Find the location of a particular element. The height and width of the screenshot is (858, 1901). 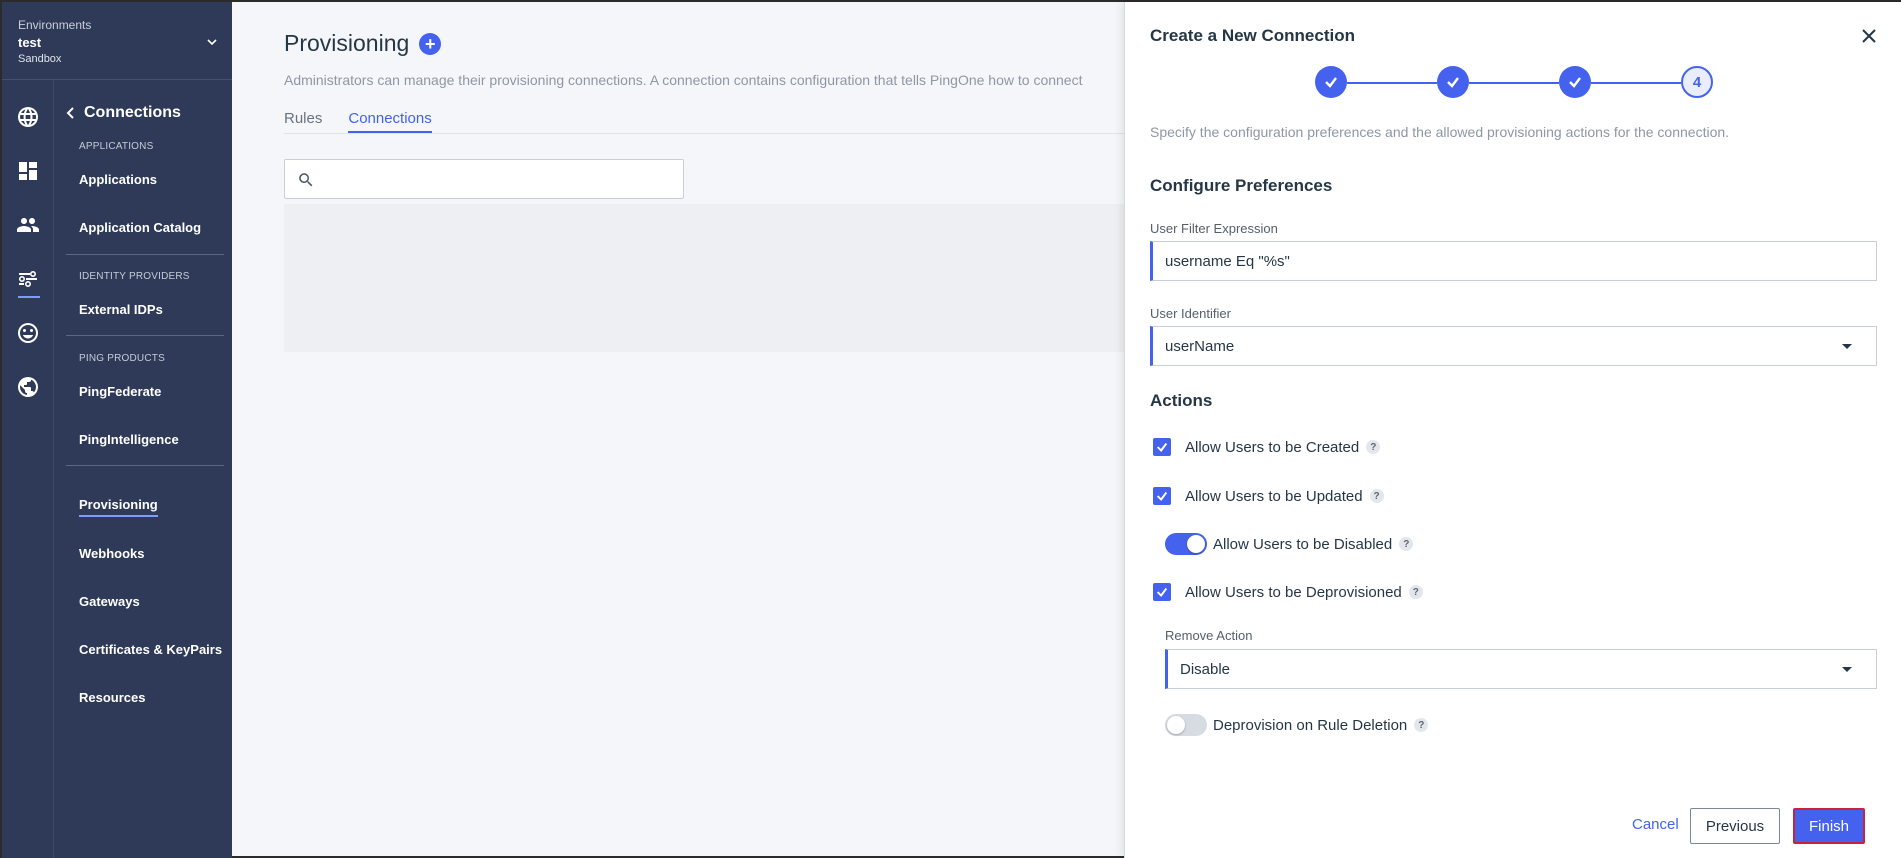

user-filter-label: User Filter Expression is located at coordinates (1214, 228).